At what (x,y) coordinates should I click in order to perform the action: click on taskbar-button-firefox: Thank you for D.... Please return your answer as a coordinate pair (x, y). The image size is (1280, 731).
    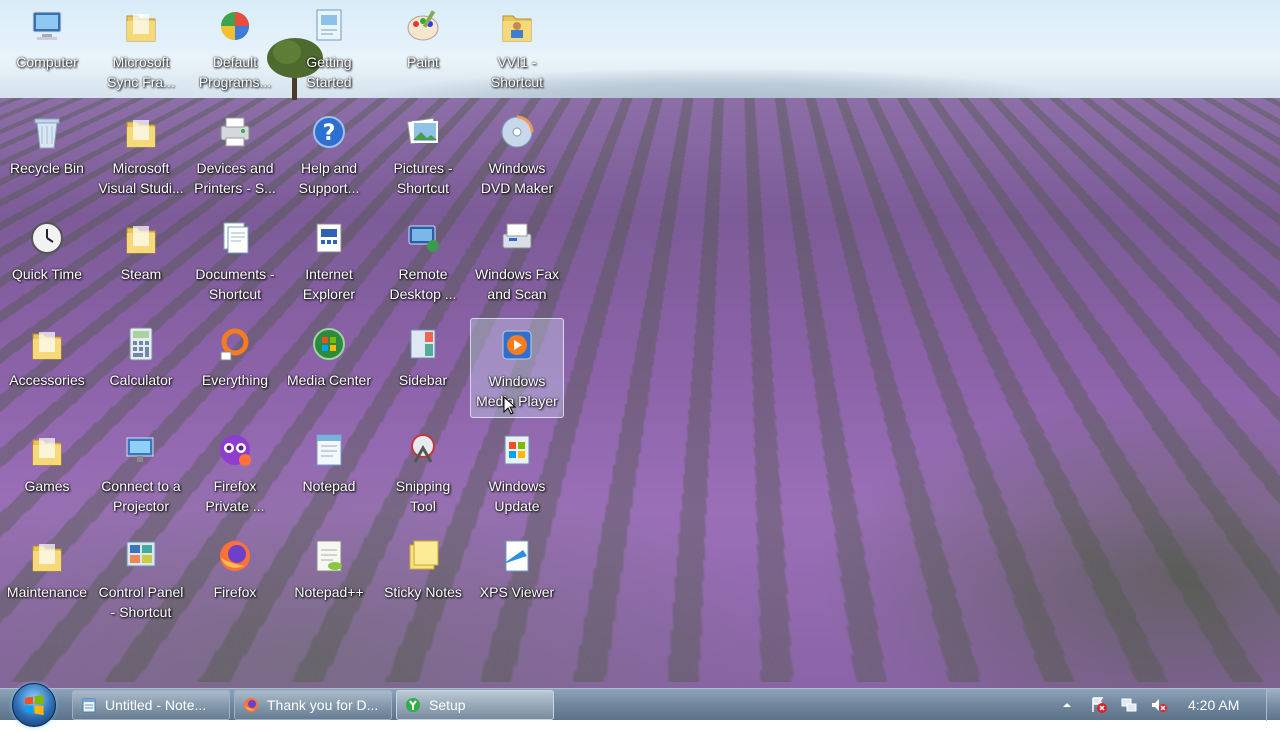
    Looking at the image, I should click on (313, 705).